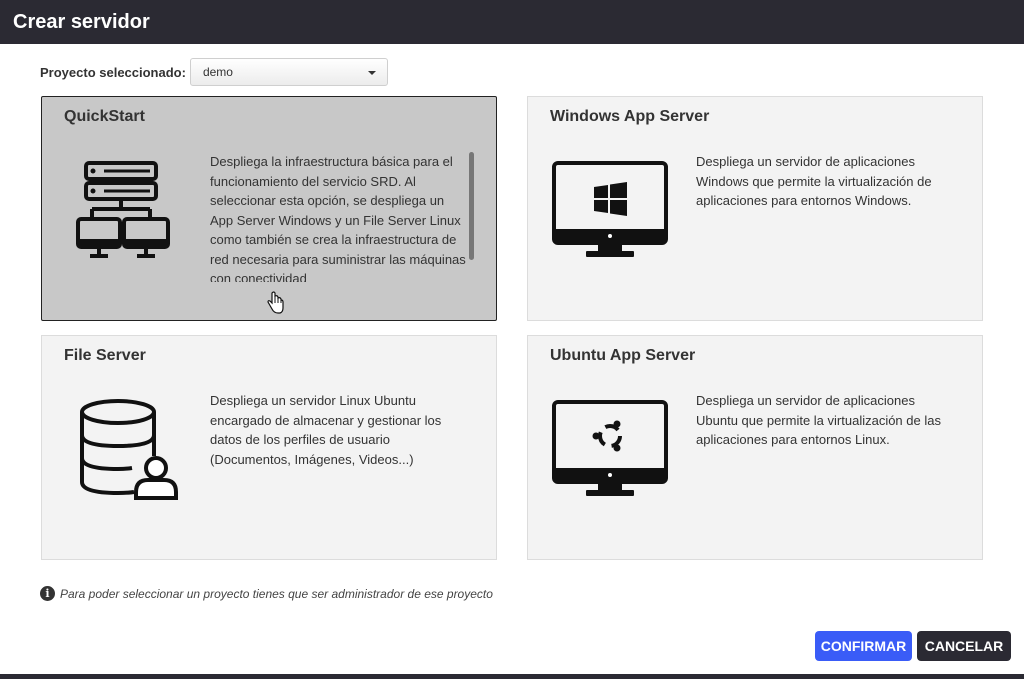  Describe the element at coordinates (512, 22) in the screenshot. I see `dialog-title: Crear servidor` at that location.